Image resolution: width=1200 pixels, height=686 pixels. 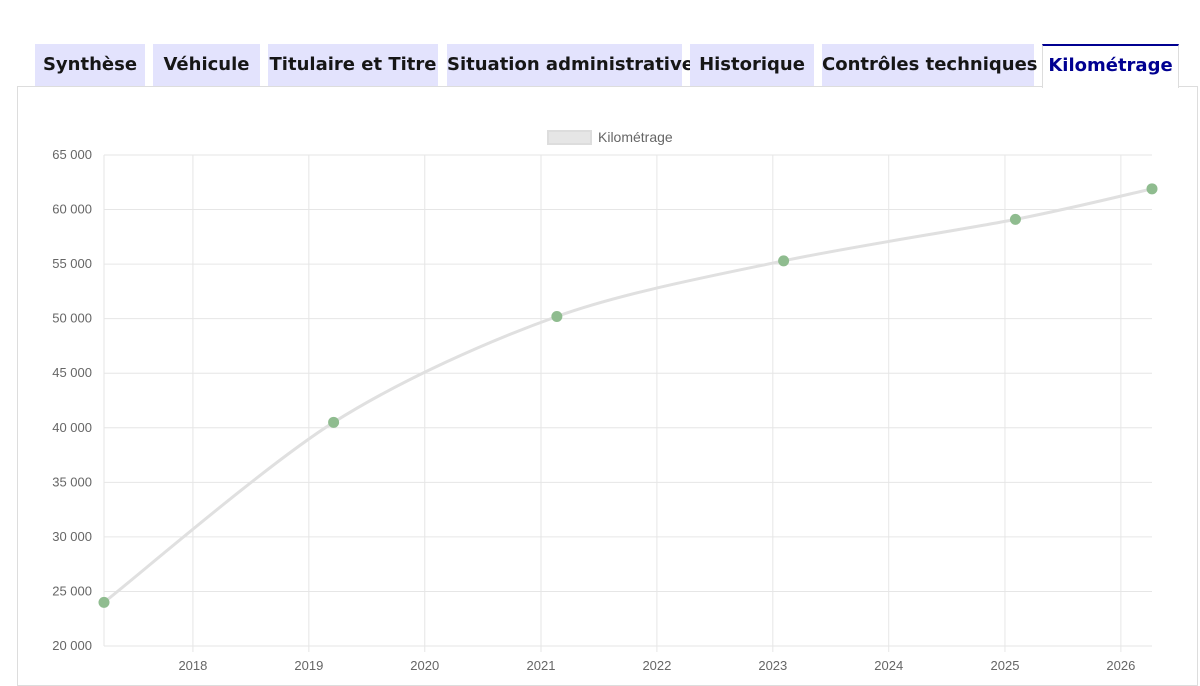 What do you see at coordinates (72, 263) in the screenshot?
I see `y-tick-label: 55 000` at bounding box center [72, 263].